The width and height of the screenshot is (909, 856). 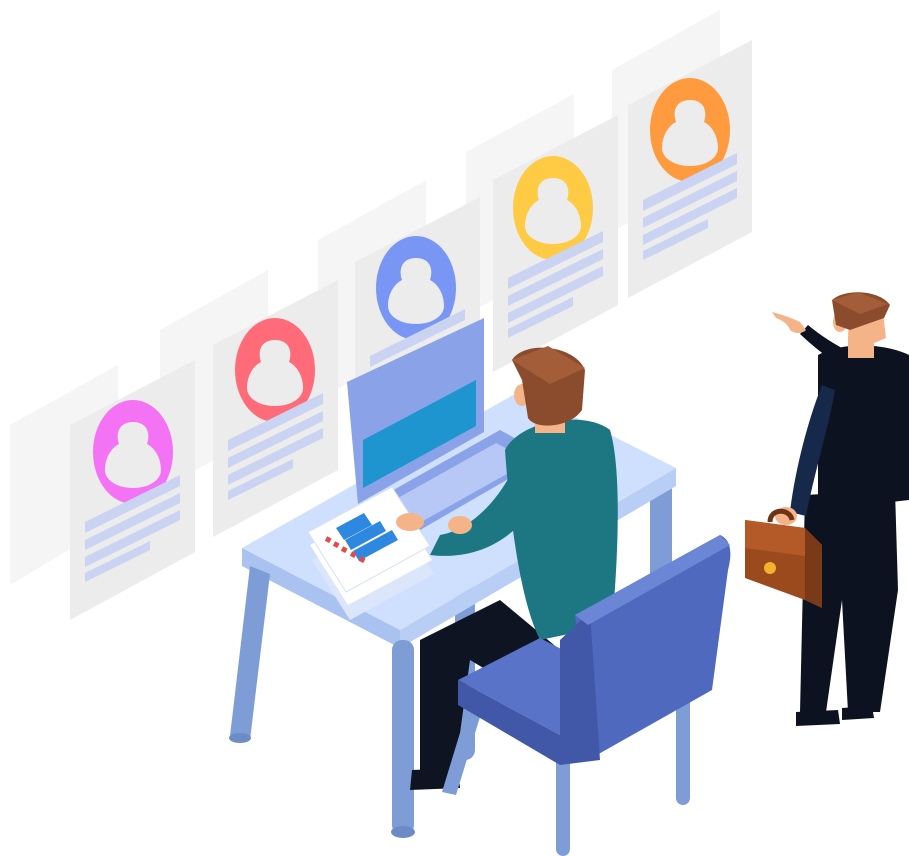 What do you see at coordinates (789, 322) in the screenshot?
I see `pointing-hand` at bounding box center [789, 322].